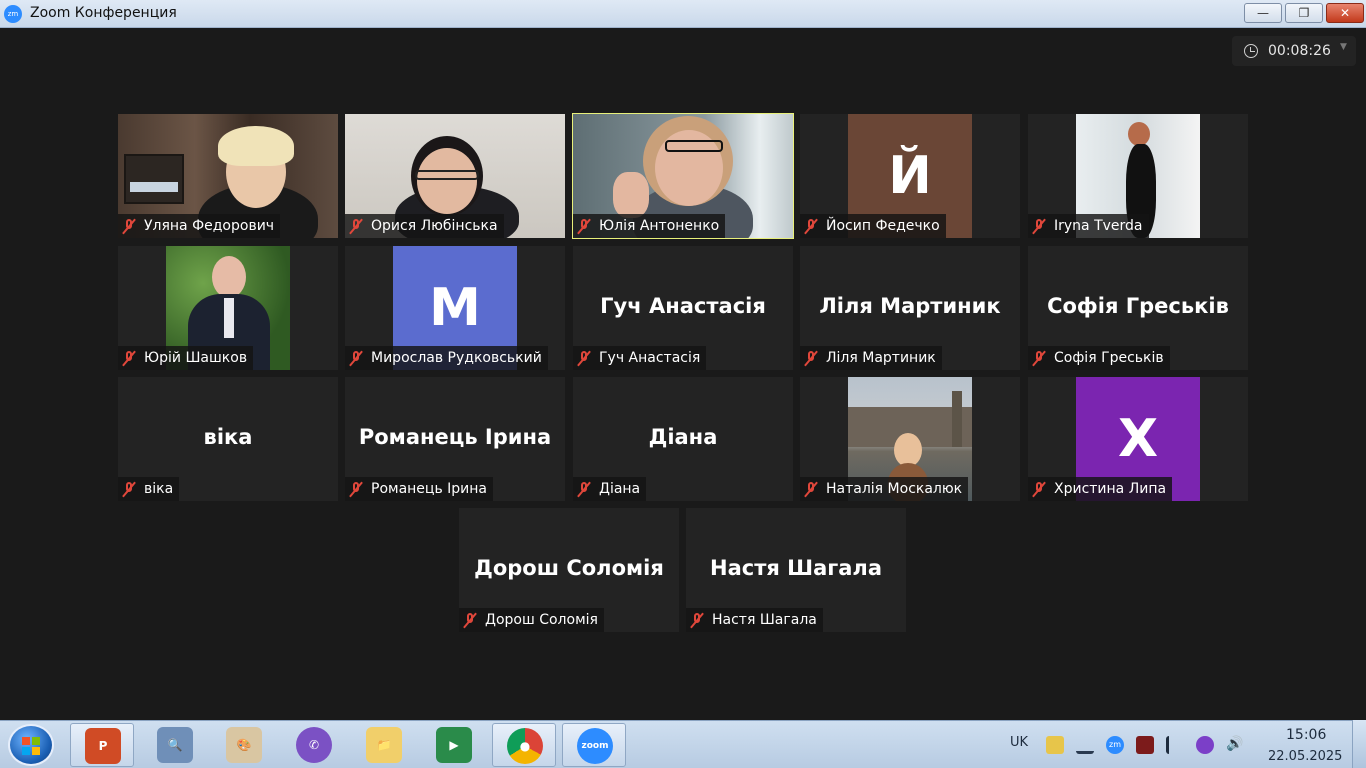  I want to click on participant-name-tag: Наталія Москалюк, so click(884, 489).